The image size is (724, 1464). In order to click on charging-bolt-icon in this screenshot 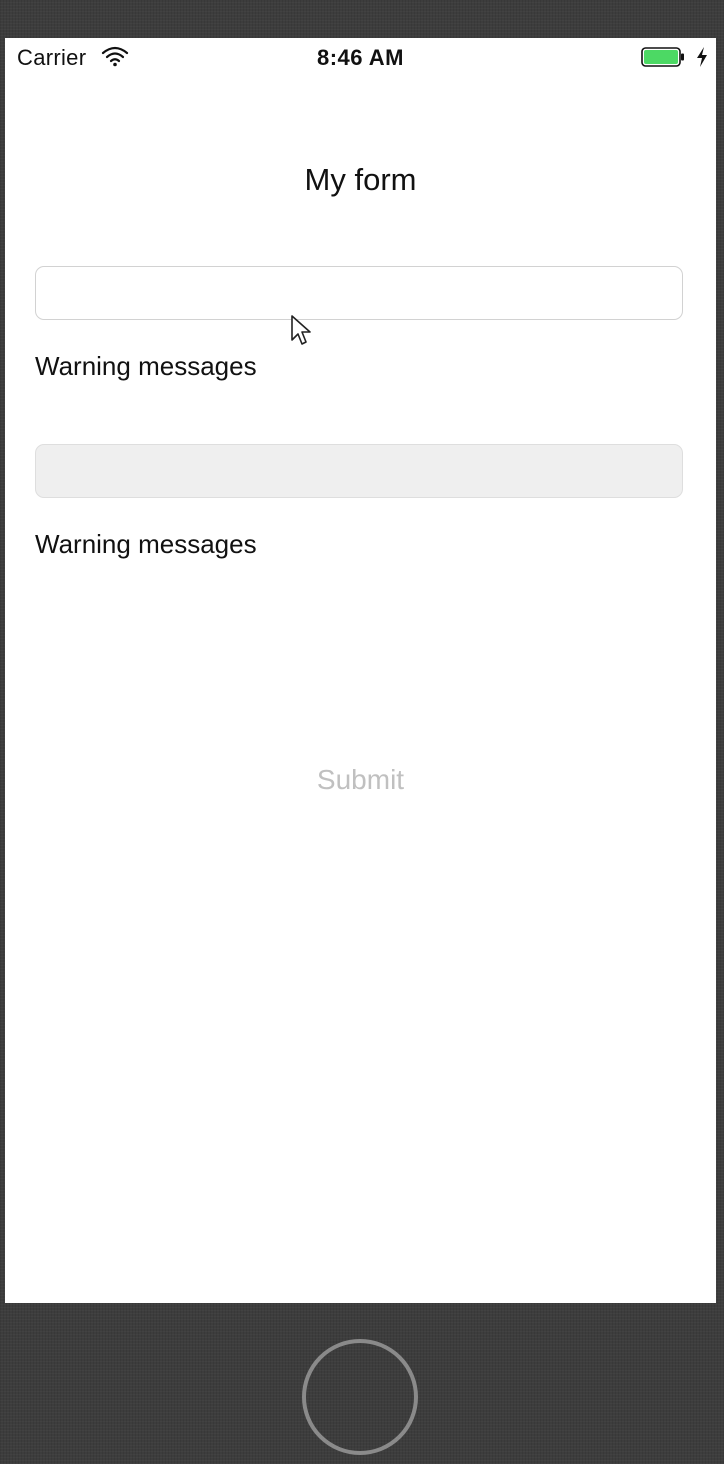, I will do `click(702, 57)`.